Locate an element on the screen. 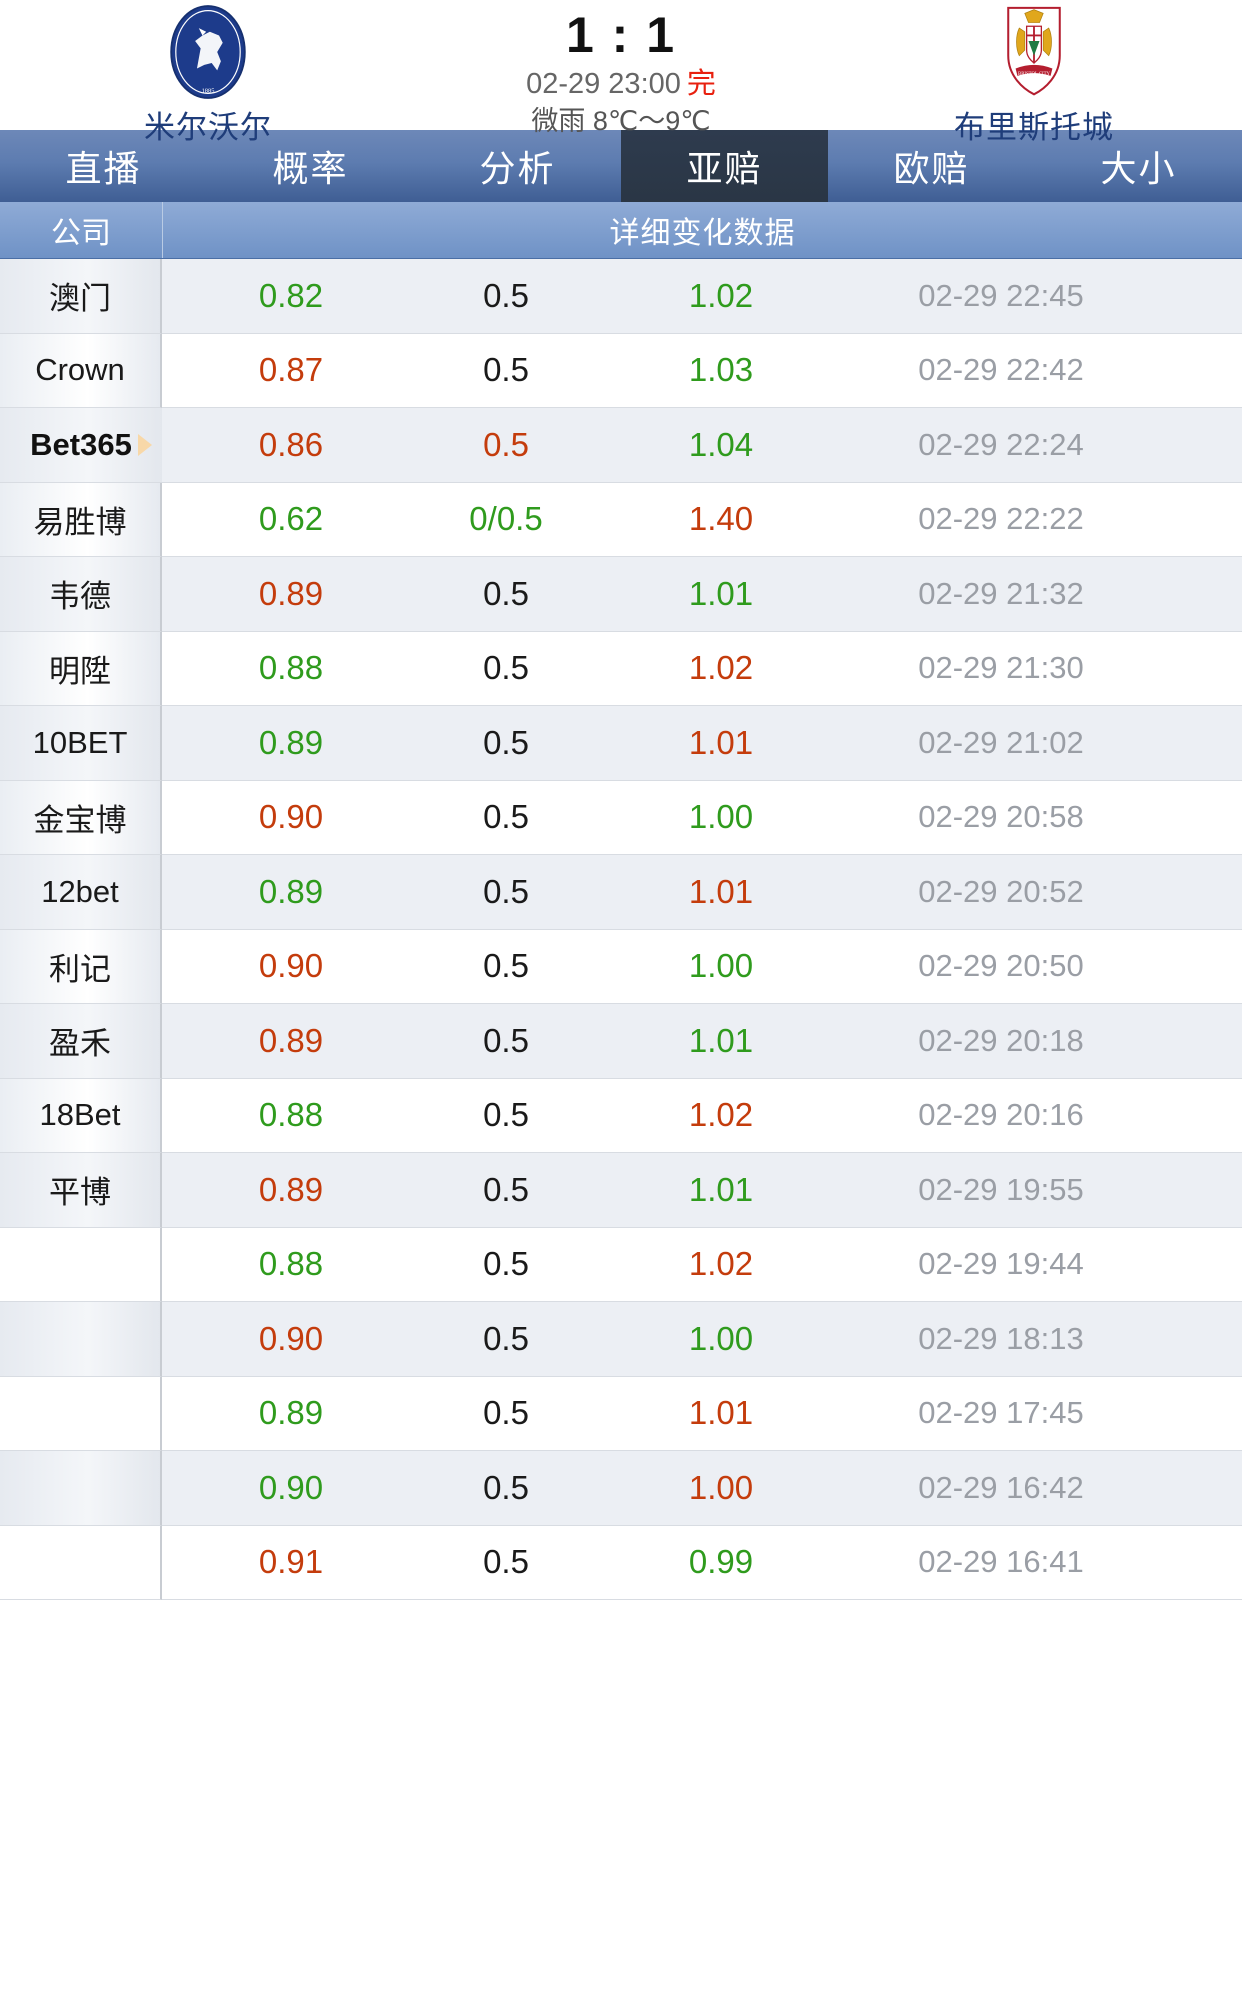 This screenshot has height=2016, width=1242. away-odds-cell: 1.00 is located at coordinates (721, 966).